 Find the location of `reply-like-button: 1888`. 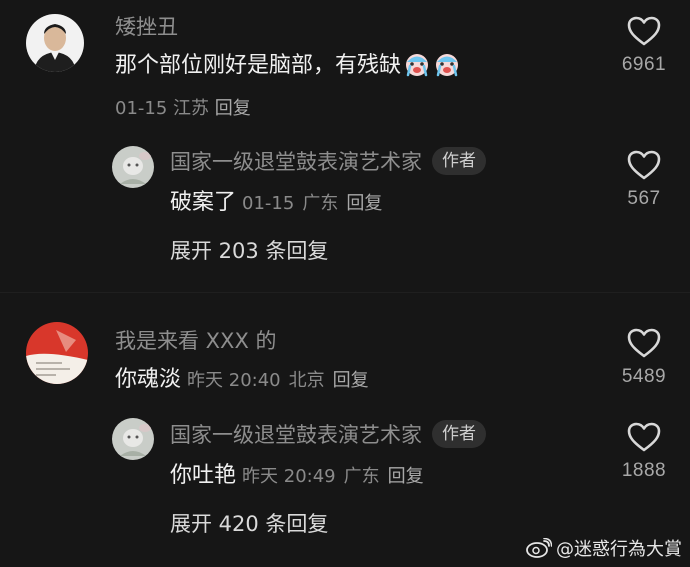

reply-like-button: 1888 is located at coordinates (644, 452).